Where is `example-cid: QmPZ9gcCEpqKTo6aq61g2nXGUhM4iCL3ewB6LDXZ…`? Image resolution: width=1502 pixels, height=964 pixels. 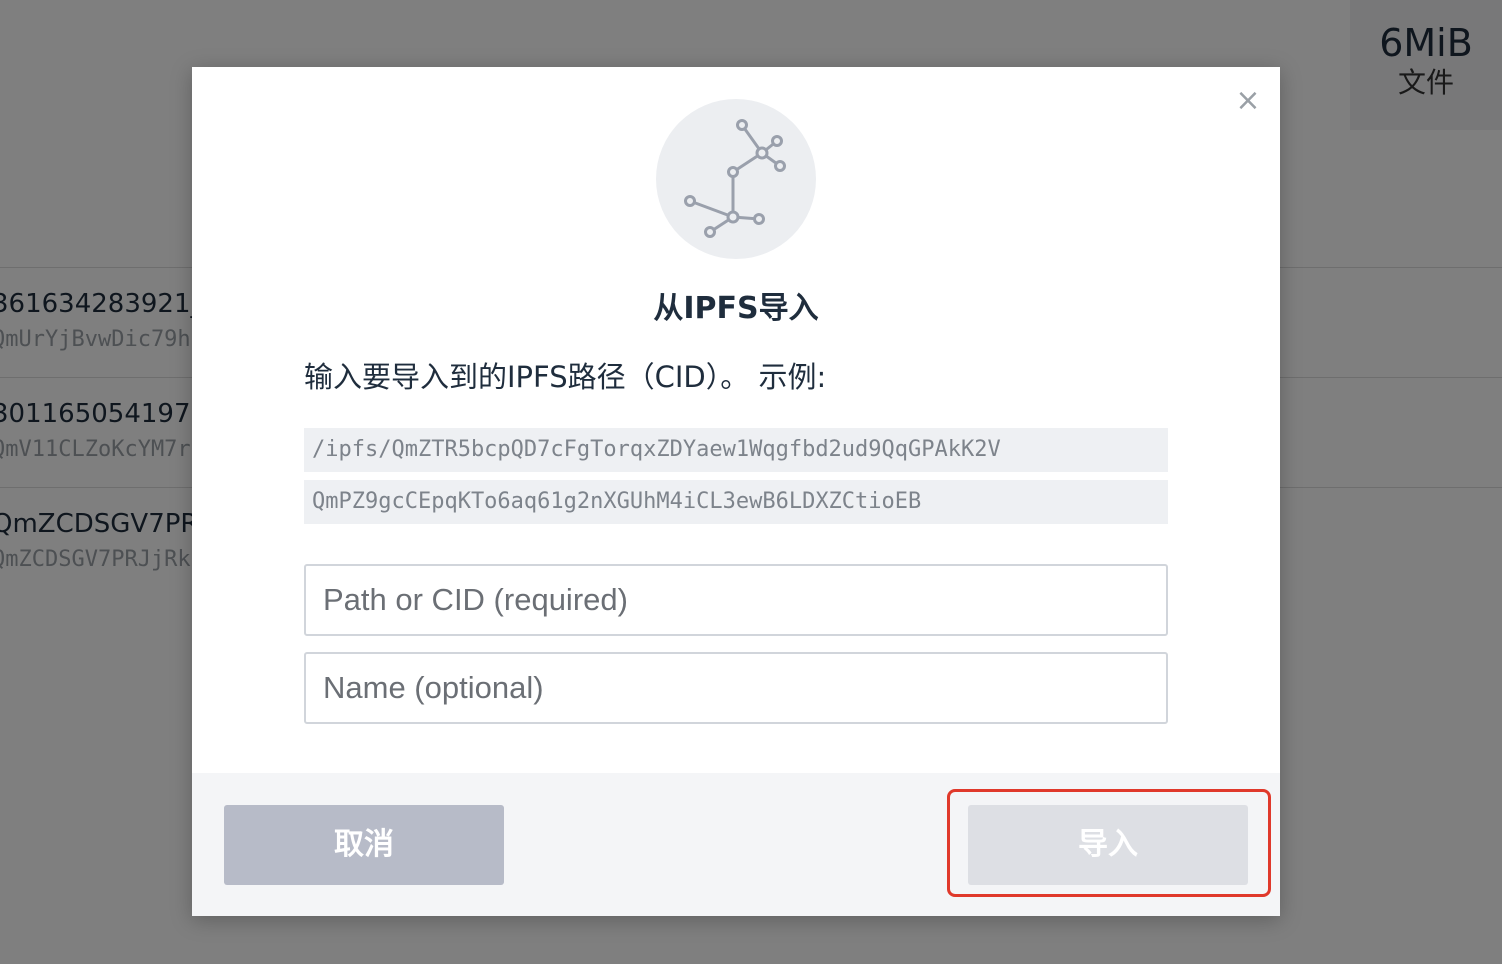 example-cid: QmPZ9gcCEpqKTo6aq61g2nXGUhM4iCL3ewB6LDXZ… is located at coordinates (736, 502).